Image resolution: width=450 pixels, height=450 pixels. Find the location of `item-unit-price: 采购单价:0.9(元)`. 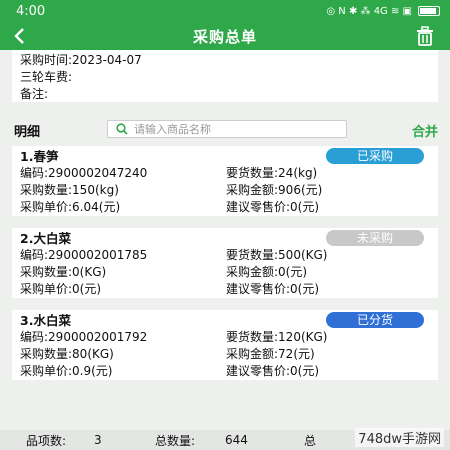

item-unit-price: 采购单价:0.9(元) is located at coordinates (66, 371).